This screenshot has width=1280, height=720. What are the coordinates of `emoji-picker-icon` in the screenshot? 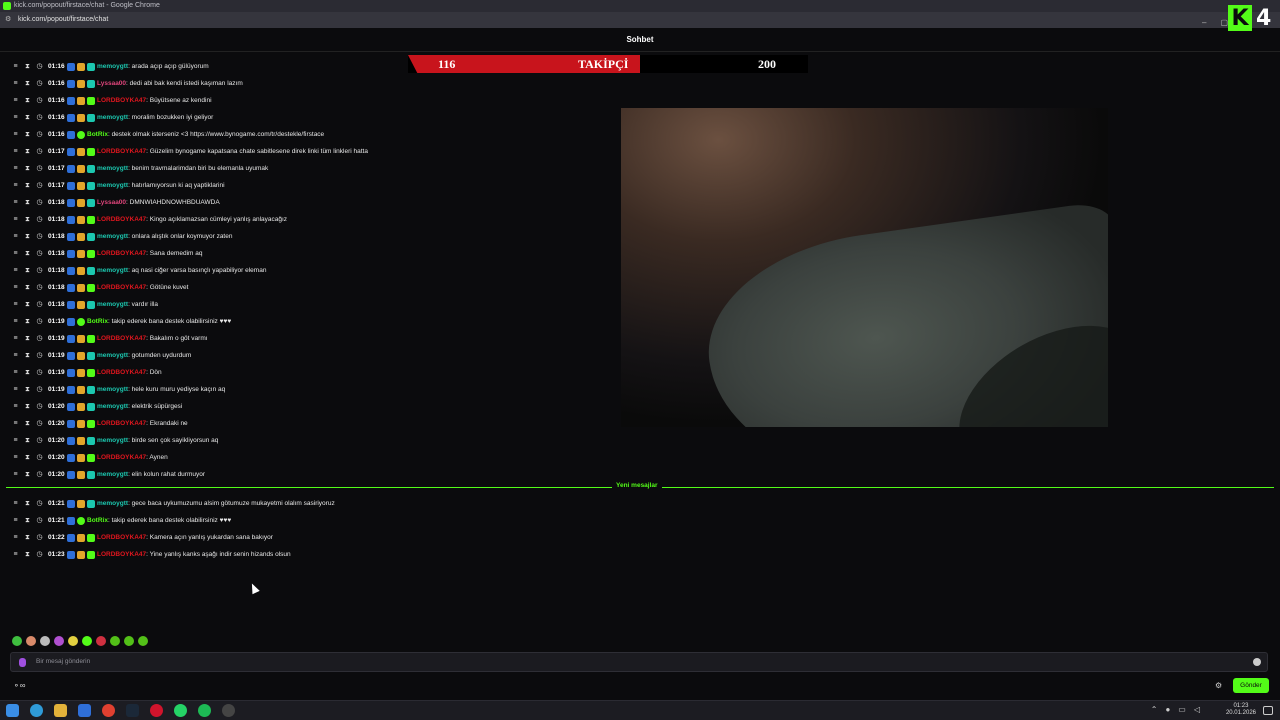 It's located at (1257, 662).